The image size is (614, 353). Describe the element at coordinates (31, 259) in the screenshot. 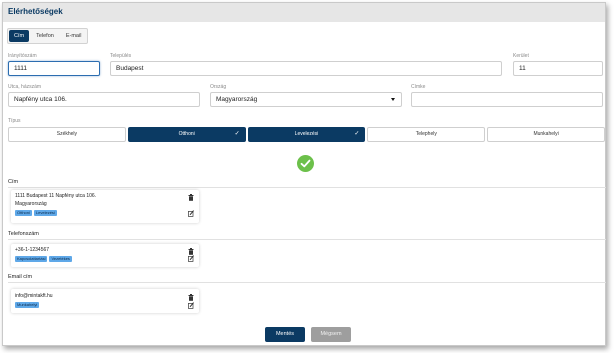

I see `badge: Kapcsolattartási` at that location.